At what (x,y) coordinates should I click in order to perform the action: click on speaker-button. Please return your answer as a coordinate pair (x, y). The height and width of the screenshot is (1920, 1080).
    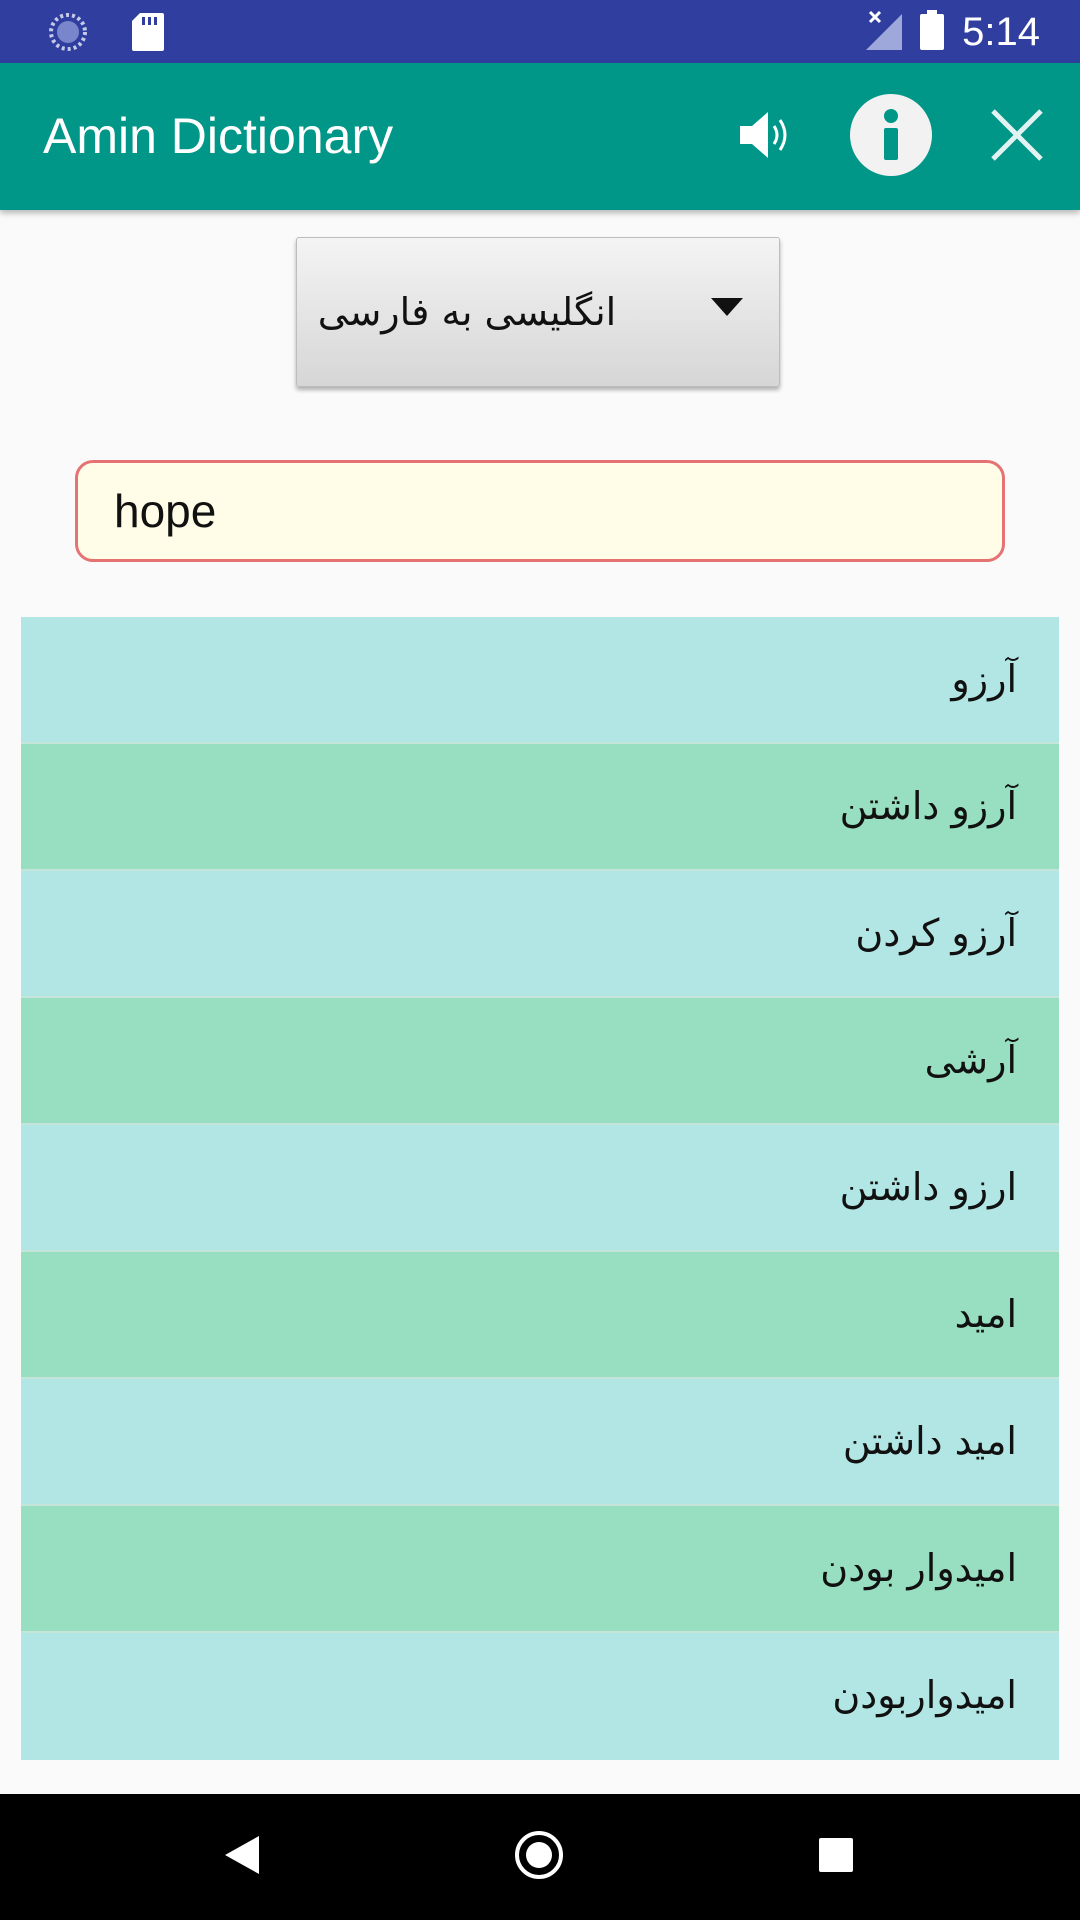
    Looking at the image, I should click on (765, 137).